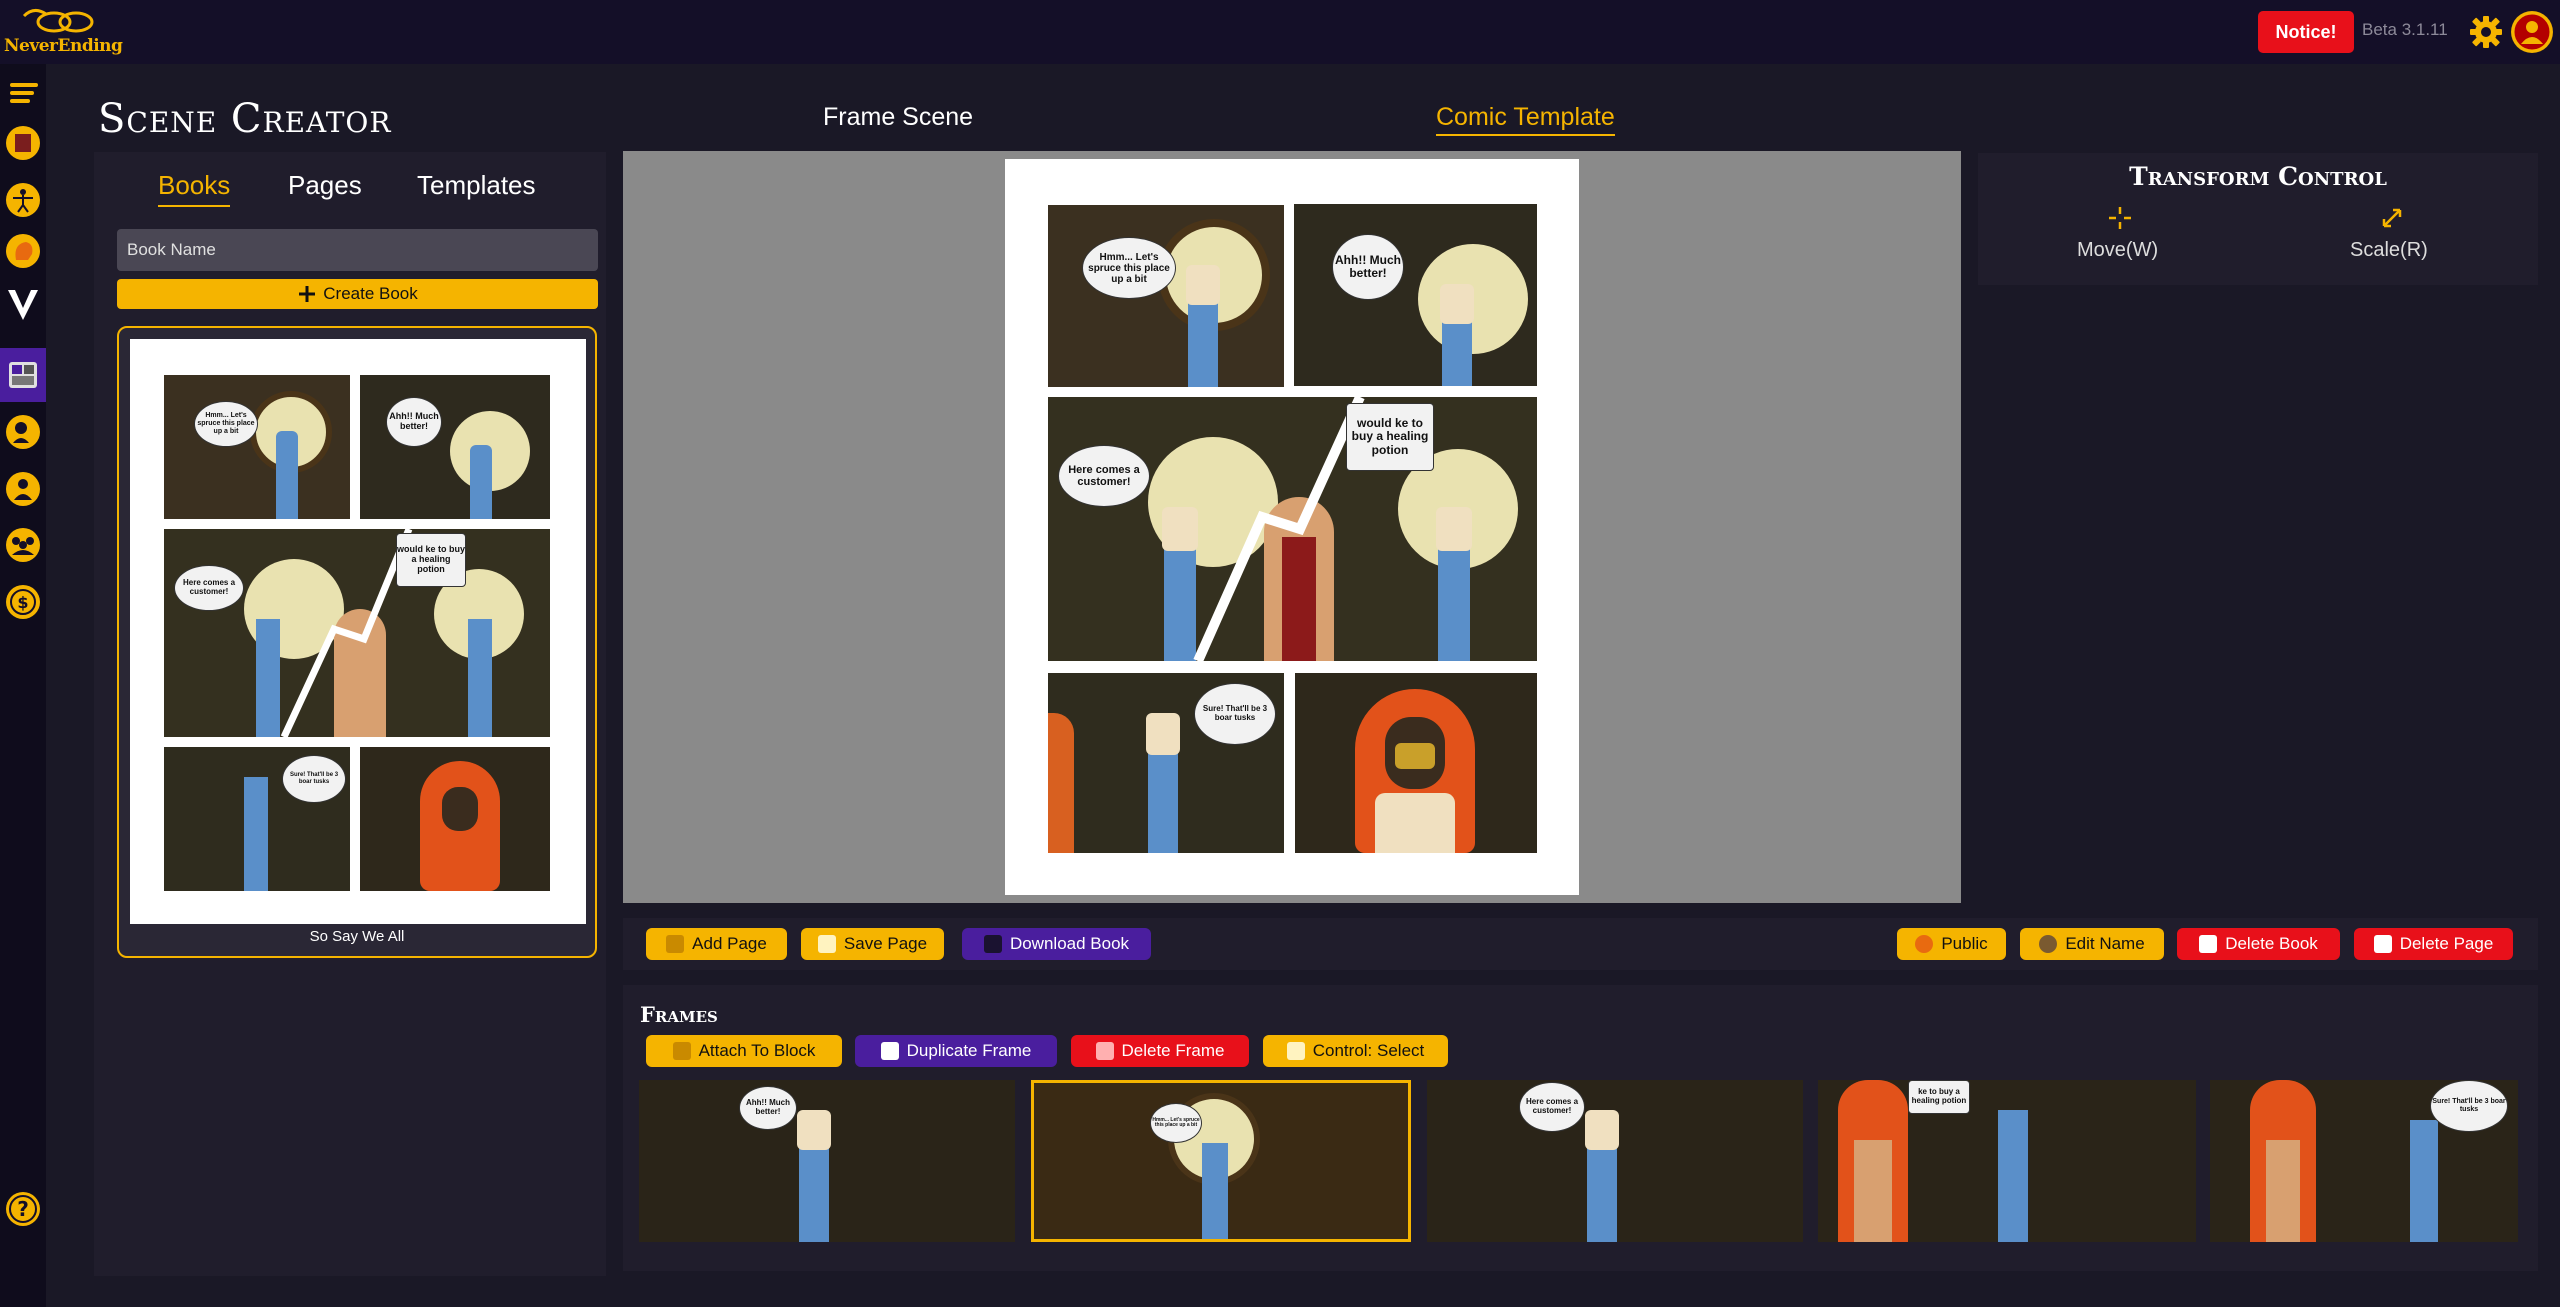  I want to click on help-icon: ?, so click(23, 1209).